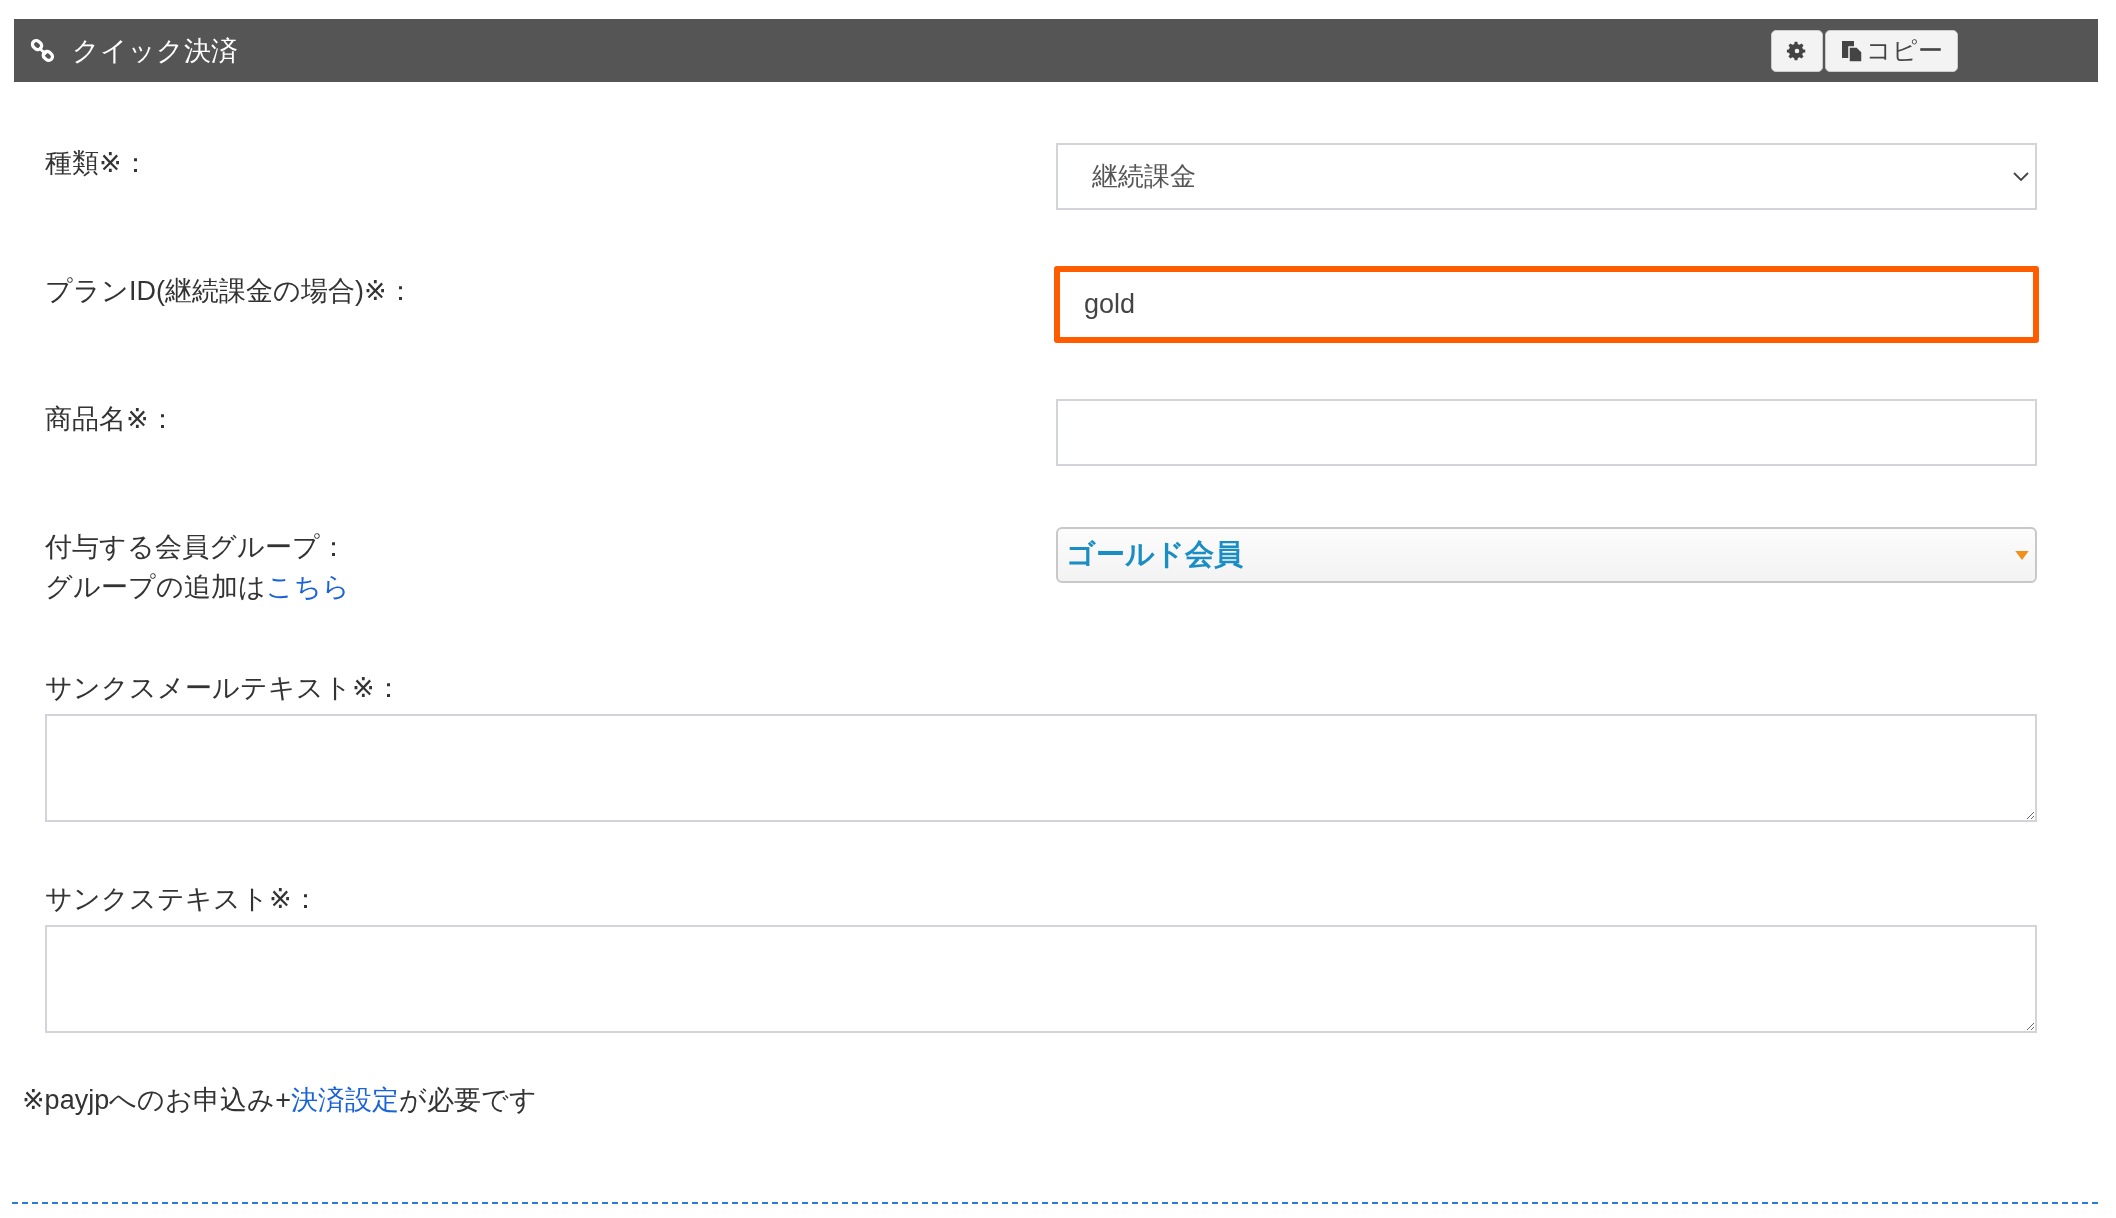 Image resolution: width=2116 pixels, height=1218 pixels. I want to click on panel-title: クイック決済, so click(155, 51).